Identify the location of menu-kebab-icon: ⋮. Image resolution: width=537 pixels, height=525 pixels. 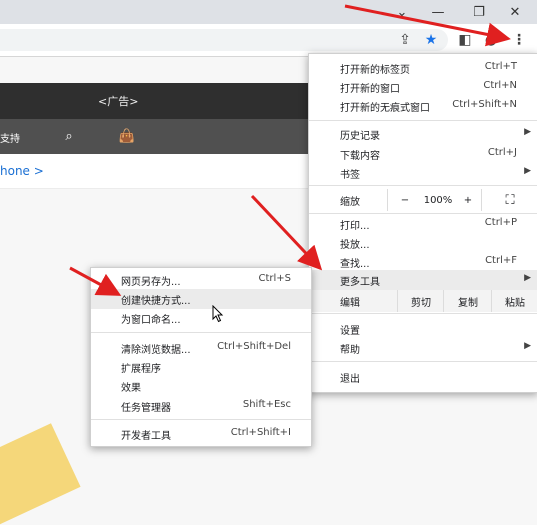
(519, 40).